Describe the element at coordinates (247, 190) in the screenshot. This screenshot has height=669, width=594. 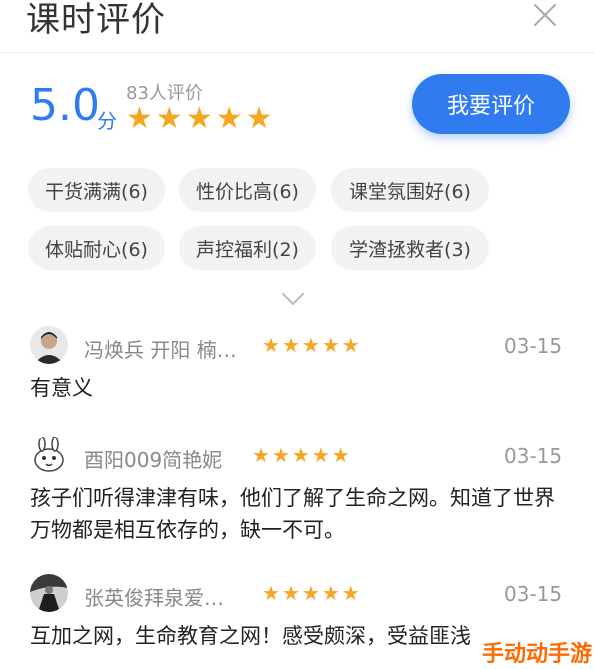
I see `tag-chip: 性价比高(6)` at that location.